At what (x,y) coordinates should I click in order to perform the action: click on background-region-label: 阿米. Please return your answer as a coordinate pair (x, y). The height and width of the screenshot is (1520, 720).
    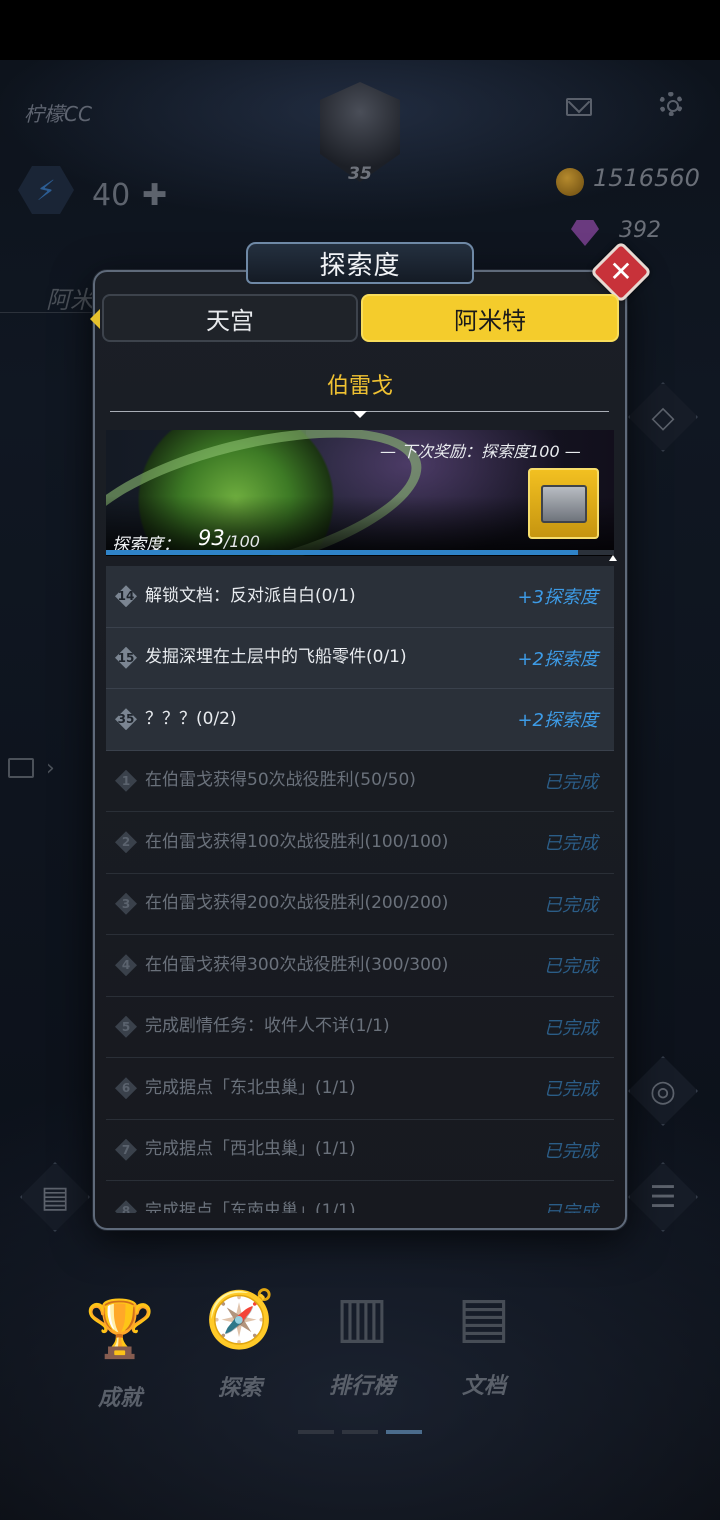
    Looking at the image, I should click on (70, 300).